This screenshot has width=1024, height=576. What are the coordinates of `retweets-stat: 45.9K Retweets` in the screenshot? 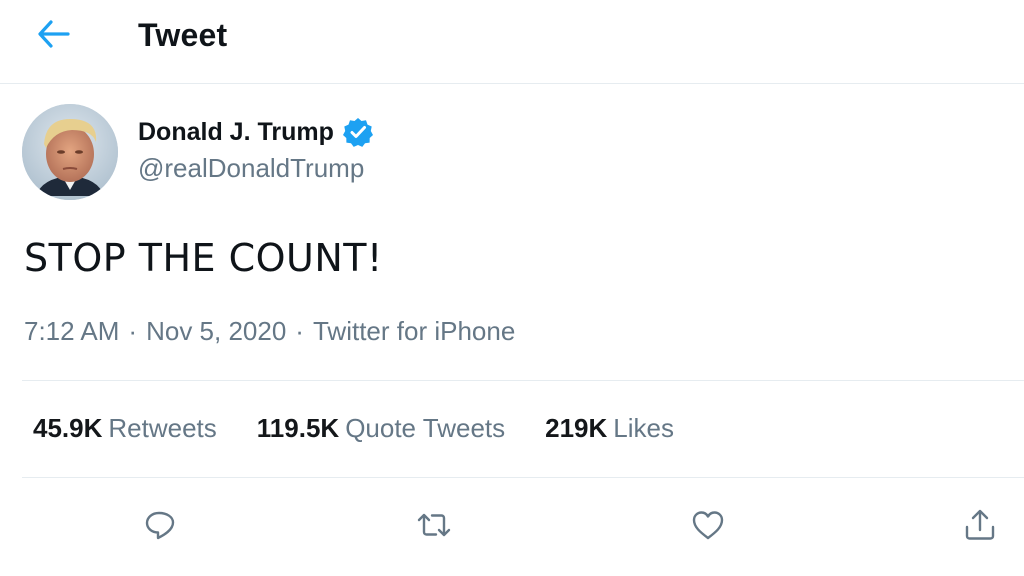 It's located at (125, 428).